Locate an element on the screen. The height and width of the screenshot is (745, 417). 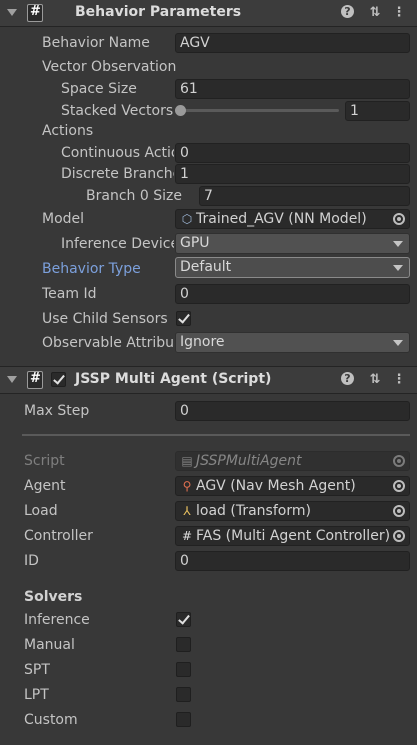
vector-observation-label: Vector Observation is located at coordinates (109, 67).